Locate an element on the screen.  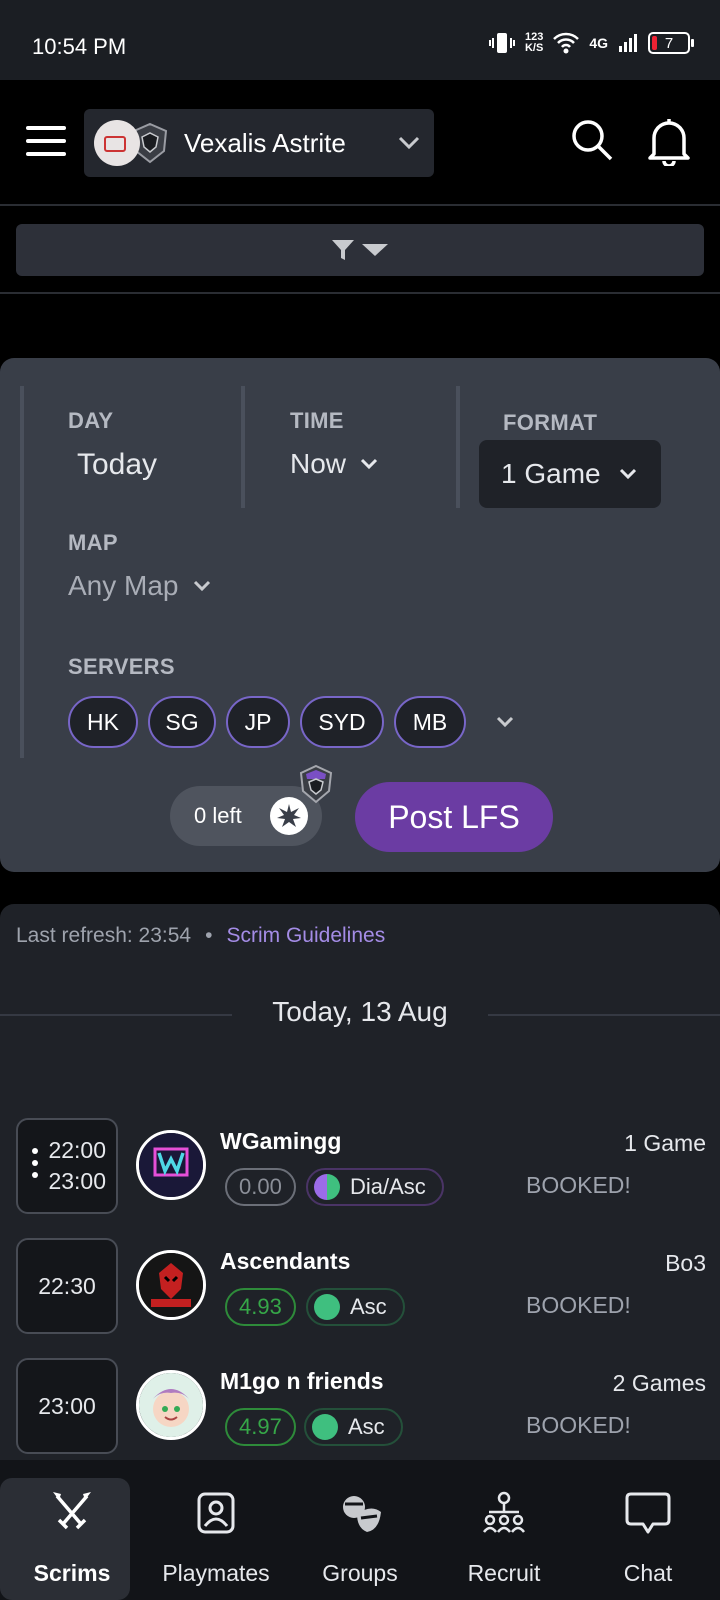
nav-item-chat: Chat is located at coordinates (648, 1530).